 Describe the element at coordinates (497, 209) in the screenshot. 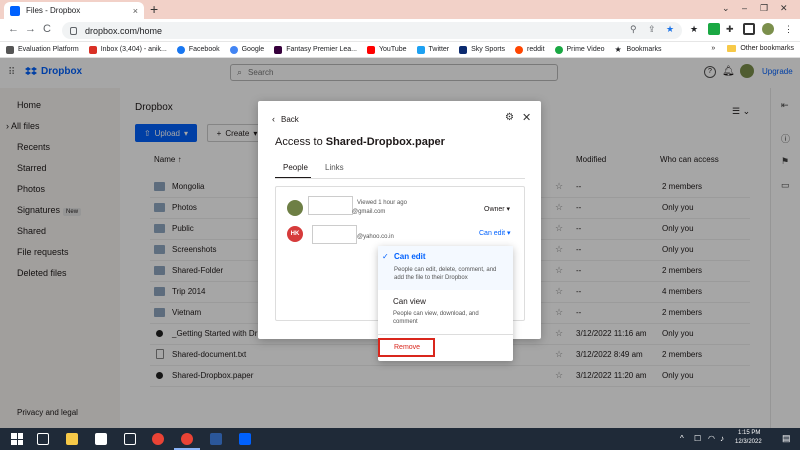

I see `member-role-dropdown: Owner ▾` at that location.